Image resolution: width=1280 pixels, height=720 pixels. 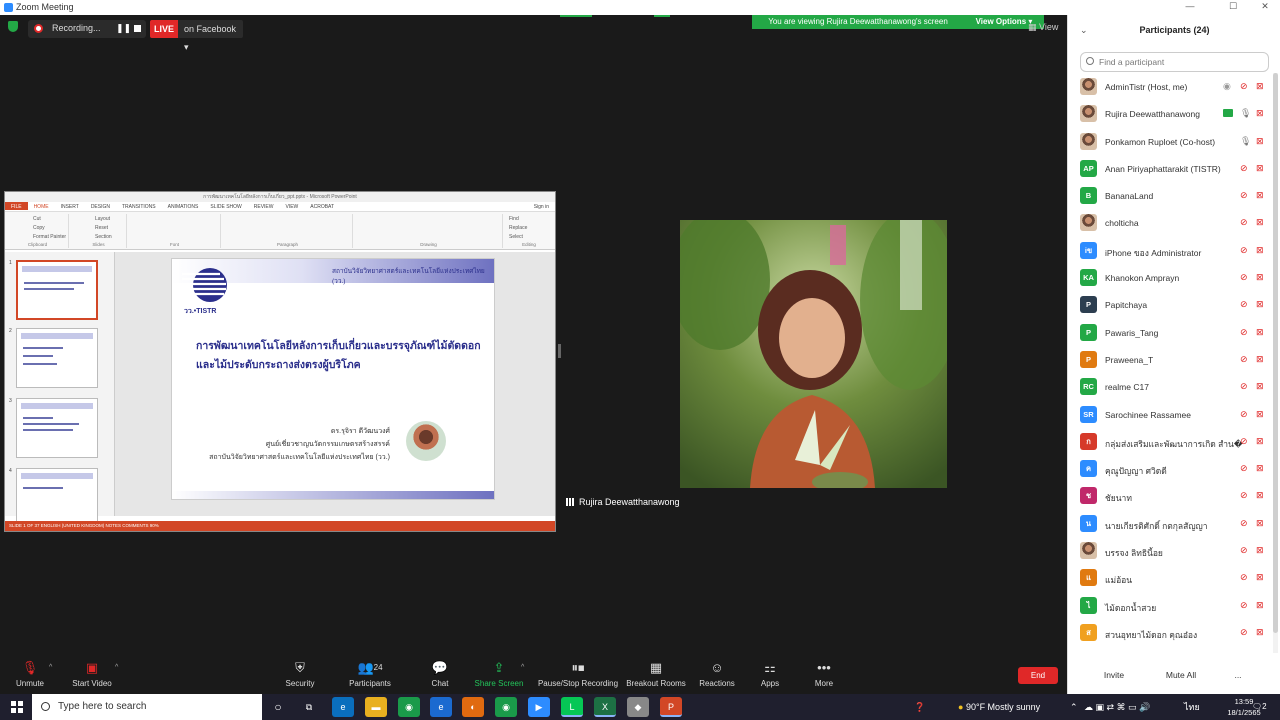 What do you see at coordinates (1181, 675) in the screenshot?
I see `mute-all-button: Mute All` at bounding box center [1181, 675].